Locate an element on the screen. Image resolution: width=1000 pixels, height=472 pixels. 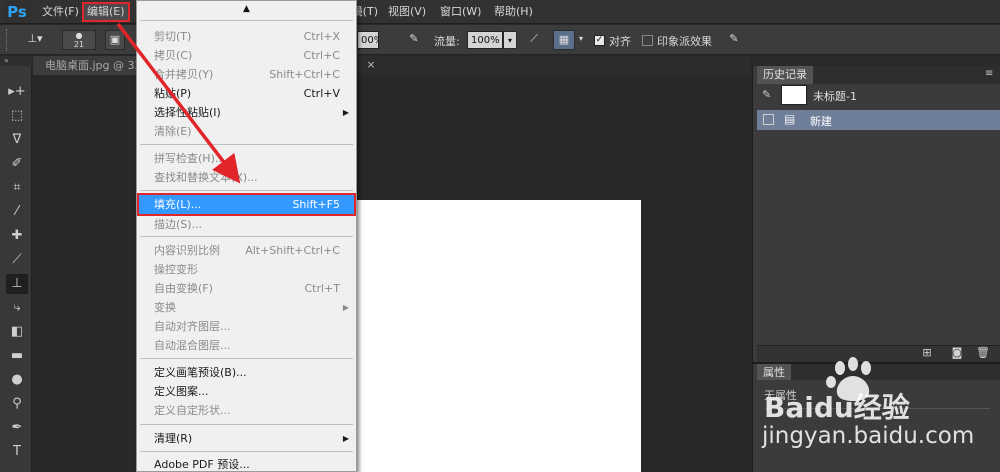
menu-item-paste-special: 选择性粘贴(I) ▶ is located at coordinates (246, 112).